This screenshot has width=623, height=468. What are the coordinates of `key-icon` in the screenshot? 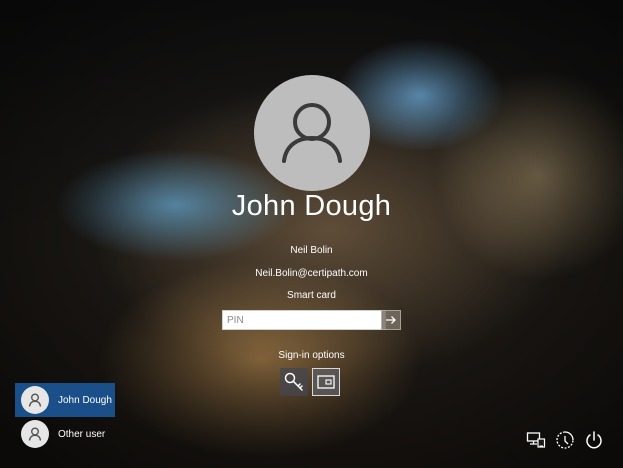 It's located at (293, 381).